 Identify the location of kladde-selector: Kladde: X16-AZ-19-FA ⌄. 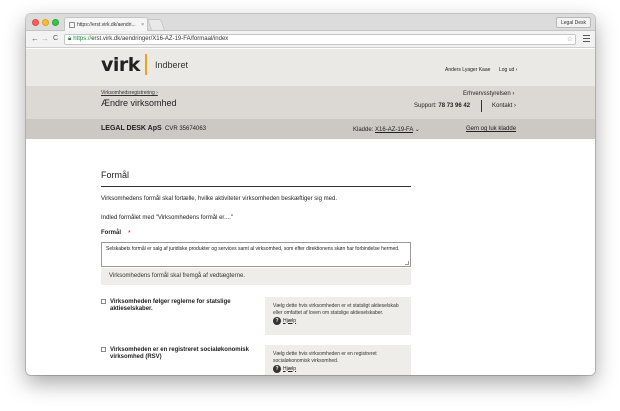
(386, 129).